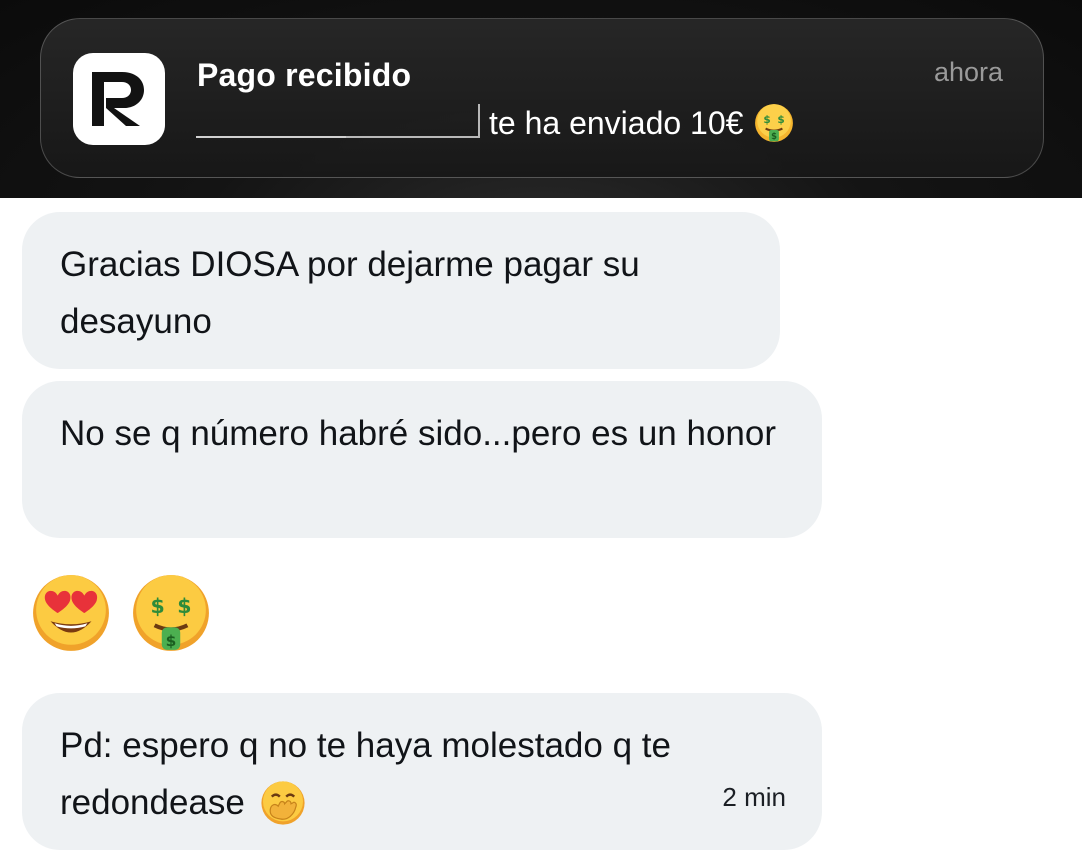 The height and width of the screenshot is (864, 1082). I want to click on app-icon, so click(119, 99).